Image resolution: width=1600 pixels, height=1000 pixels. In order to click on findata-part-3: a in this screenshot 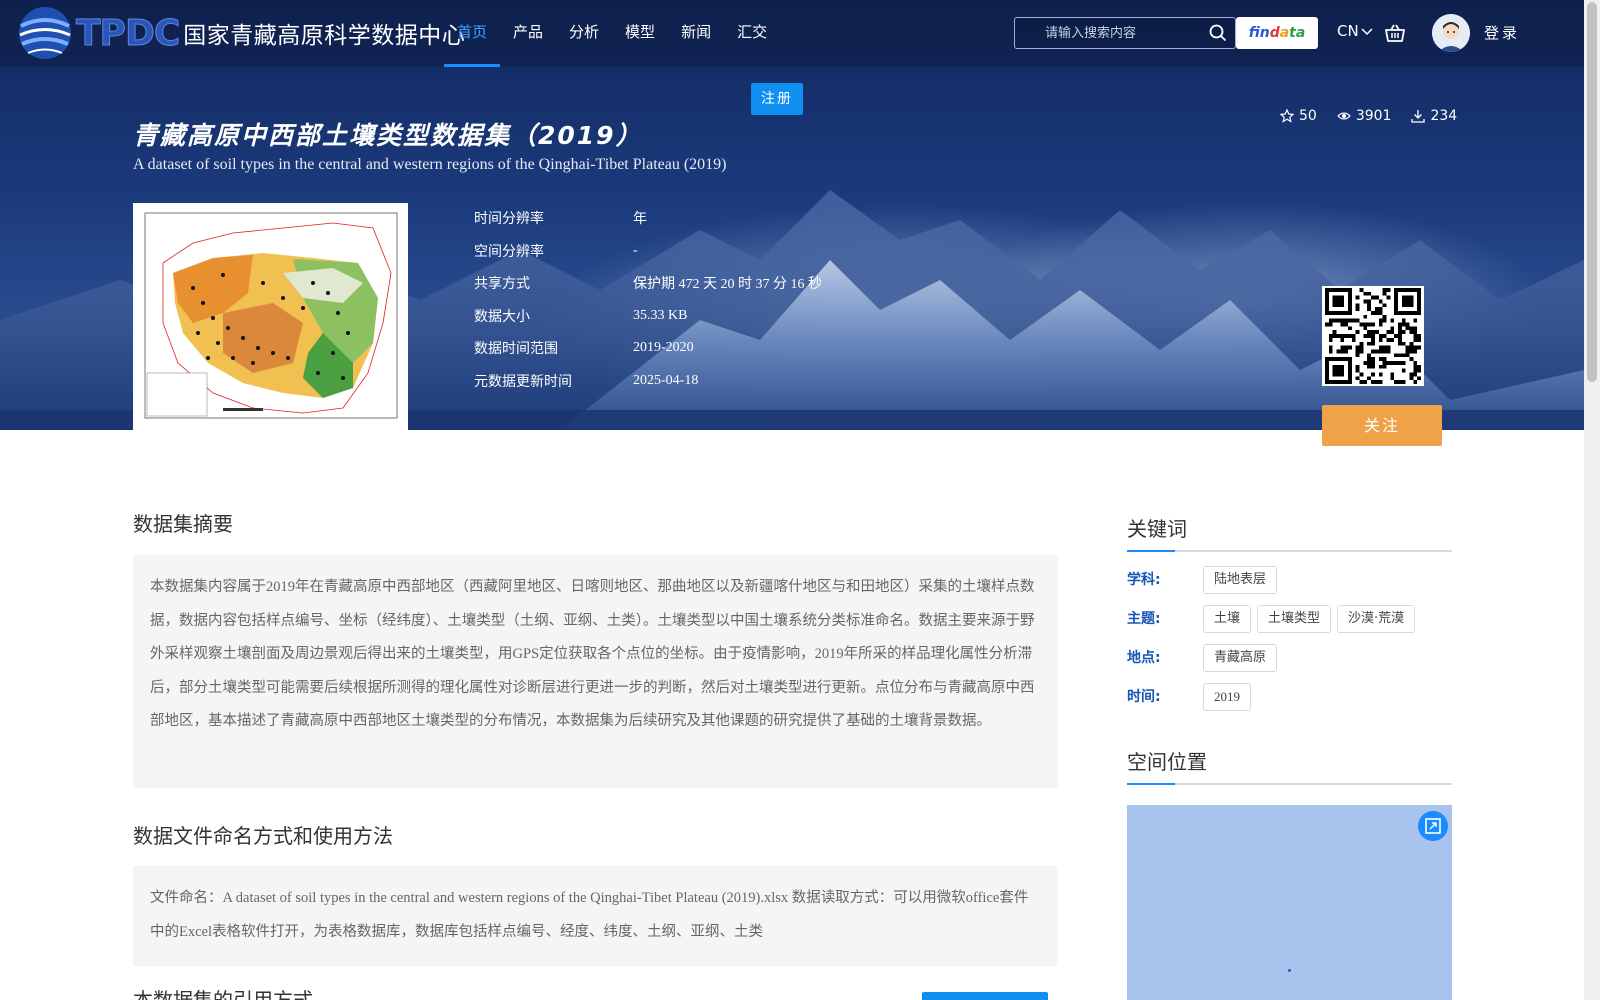, I will do `click(1284, 33)`.